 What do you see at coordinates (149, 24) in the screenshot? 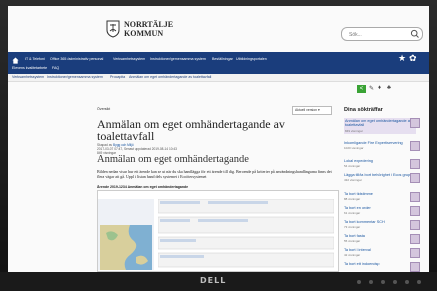
I see `org-name-line1: NORRTÄLJE` at bounding box center [149, 24].